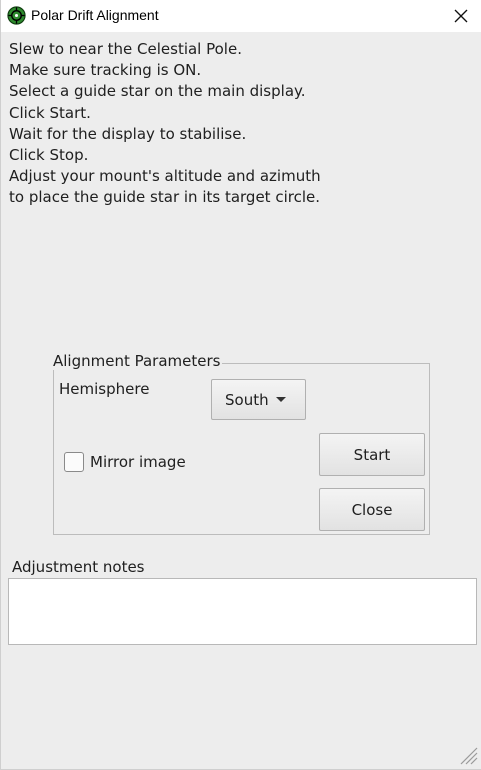 This screenshot has height=770, width=481. I want to click on hemisphere-dropdown: South, so click(258, 399).